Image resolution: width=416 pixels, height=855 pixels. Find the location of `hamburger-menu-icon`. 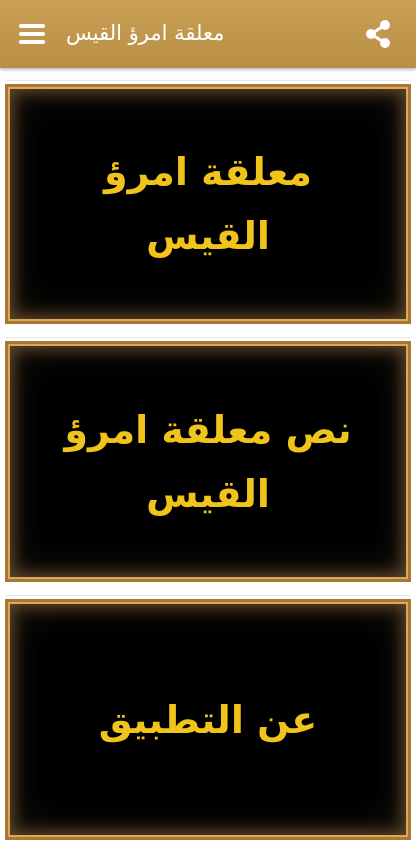

hamburger-menu-icon is located at coordinates (32, 34).